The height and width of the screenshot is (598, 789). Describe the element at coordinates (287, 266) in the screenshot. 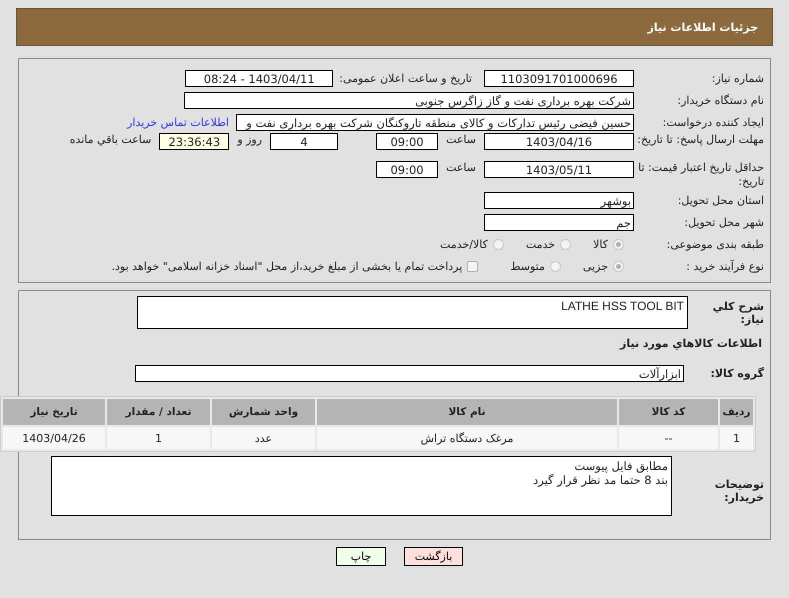

I see `checkbox-label: پرداخت تمام یا بخشی از مبلغ خرید،از محل "اسناد خزانه اسلامی" خواهد بود.` at that location.